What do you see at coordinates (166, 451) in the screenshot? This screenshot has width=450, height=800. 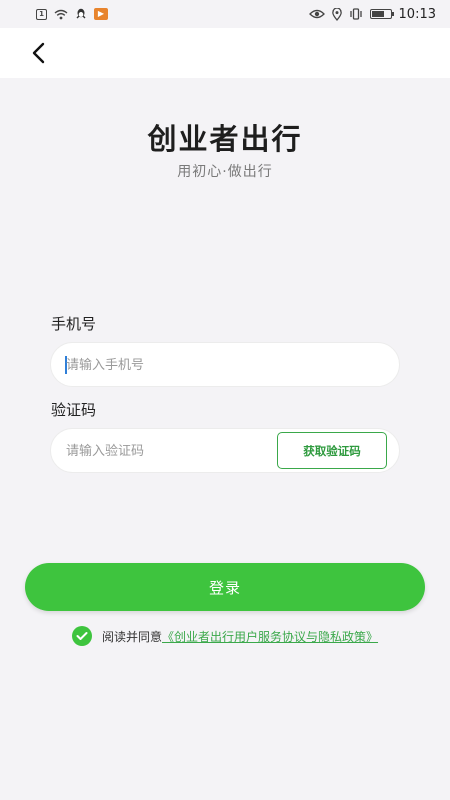 I see `code-input` at bounding box center [166, 451].